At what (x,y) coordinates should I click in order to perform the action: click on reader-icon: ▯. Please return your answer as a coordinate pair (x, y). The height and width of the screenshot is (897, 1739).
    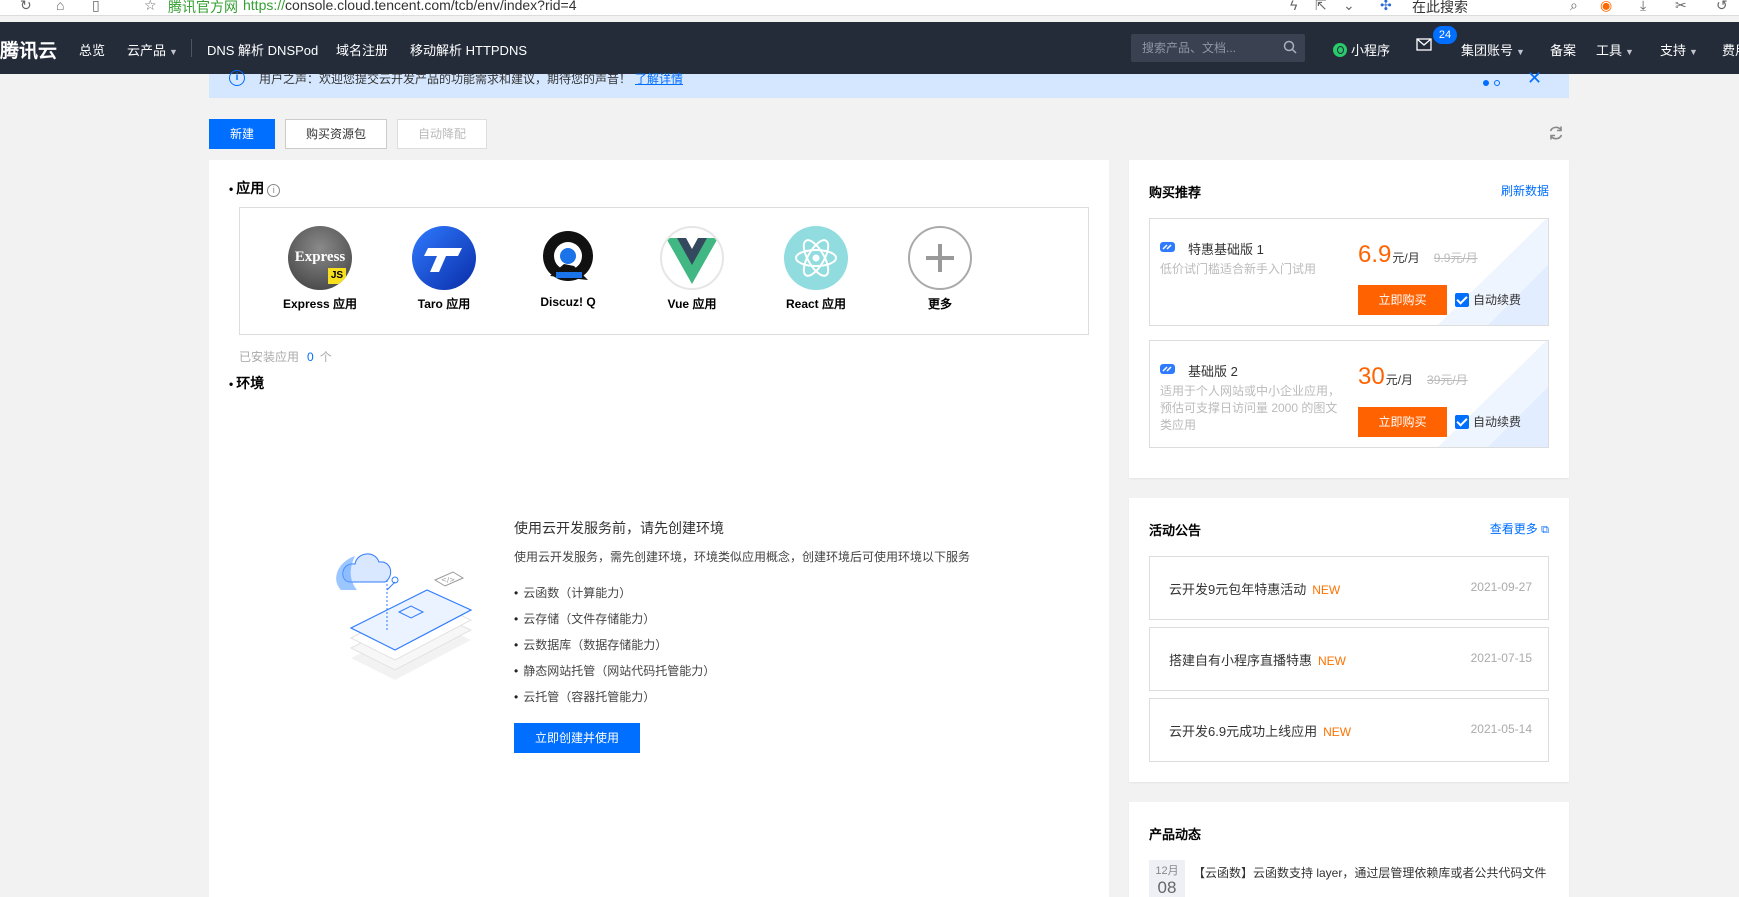
    Looking at the image, I should click on (96, 7).